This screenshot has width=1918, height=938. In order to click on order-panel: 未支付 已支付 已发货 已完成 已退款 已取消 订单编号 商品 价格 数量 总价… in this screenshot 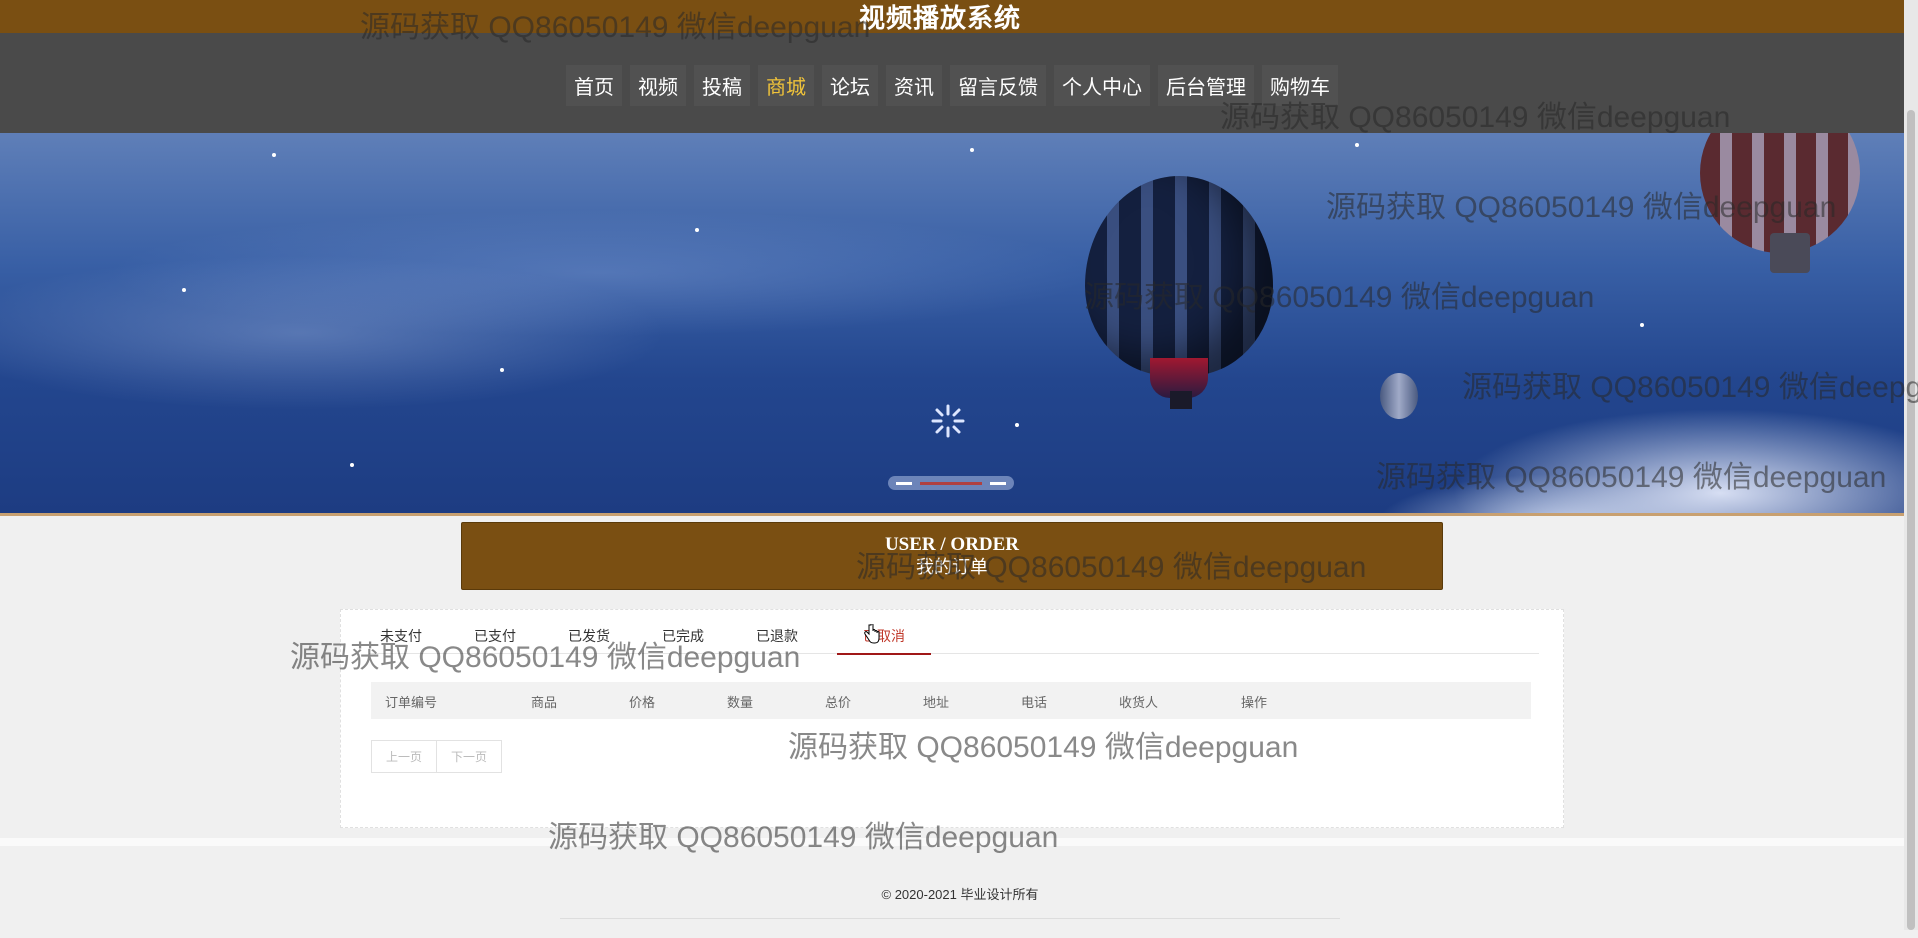, I will do `click(952, 718)`.